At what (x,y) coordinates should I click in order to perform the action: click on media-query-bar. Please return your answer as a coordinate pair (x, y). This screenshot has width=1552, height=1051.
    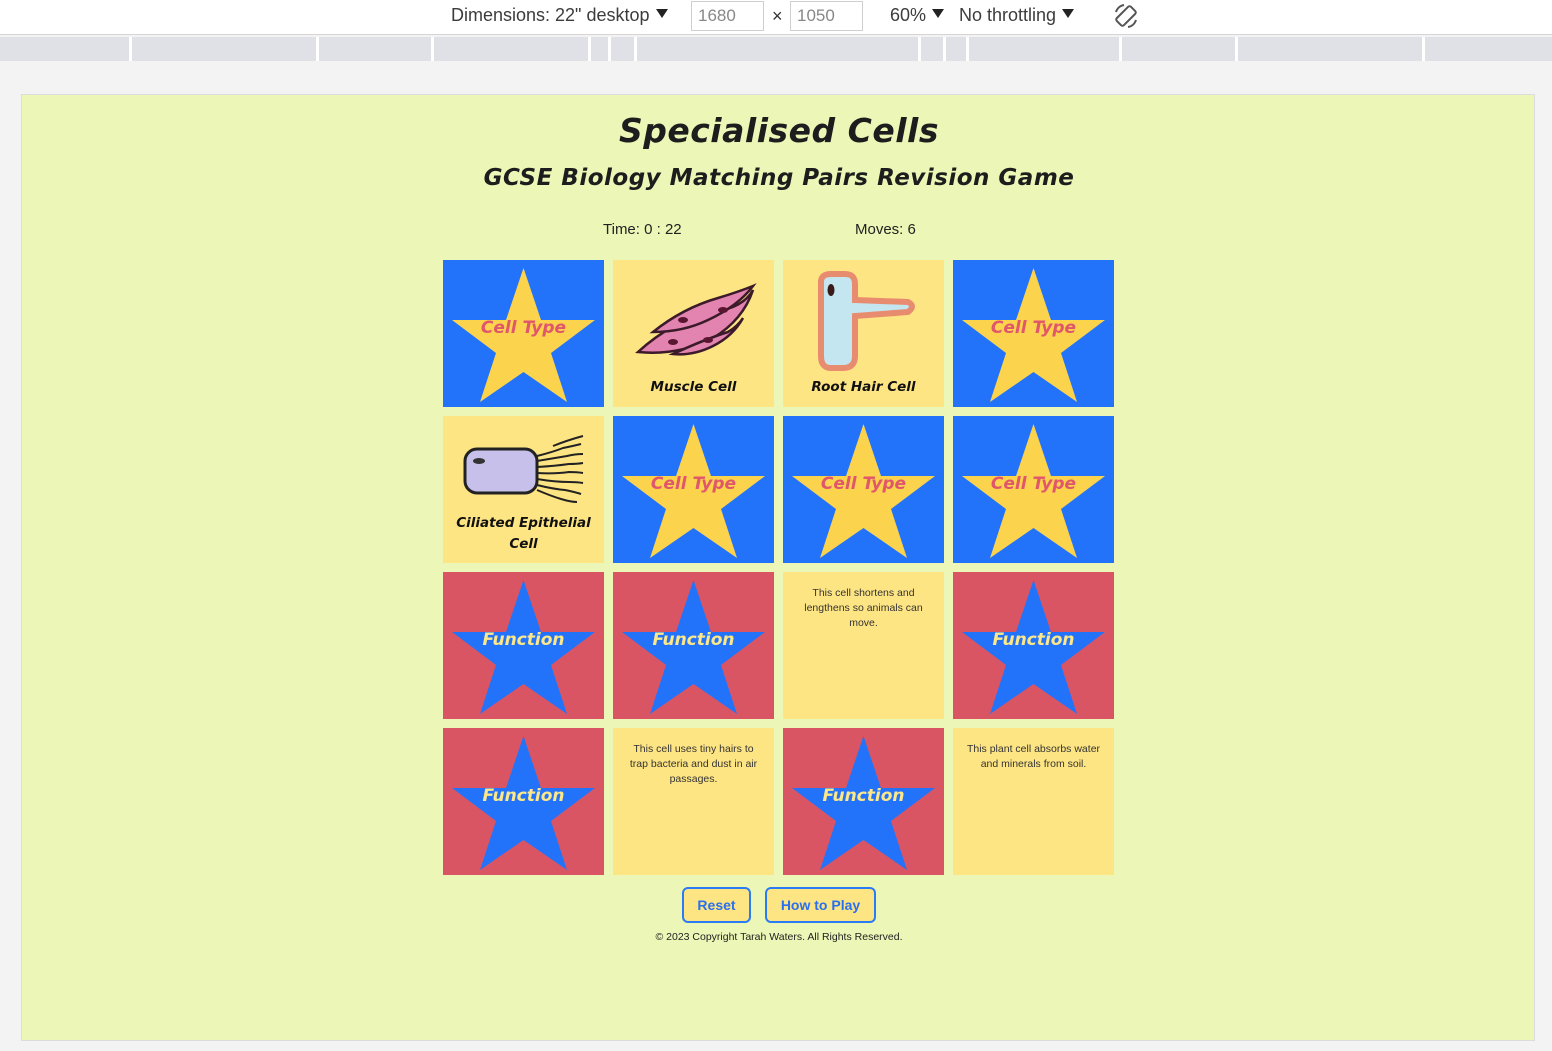
    Looking at the image, I should click on (776, 49).